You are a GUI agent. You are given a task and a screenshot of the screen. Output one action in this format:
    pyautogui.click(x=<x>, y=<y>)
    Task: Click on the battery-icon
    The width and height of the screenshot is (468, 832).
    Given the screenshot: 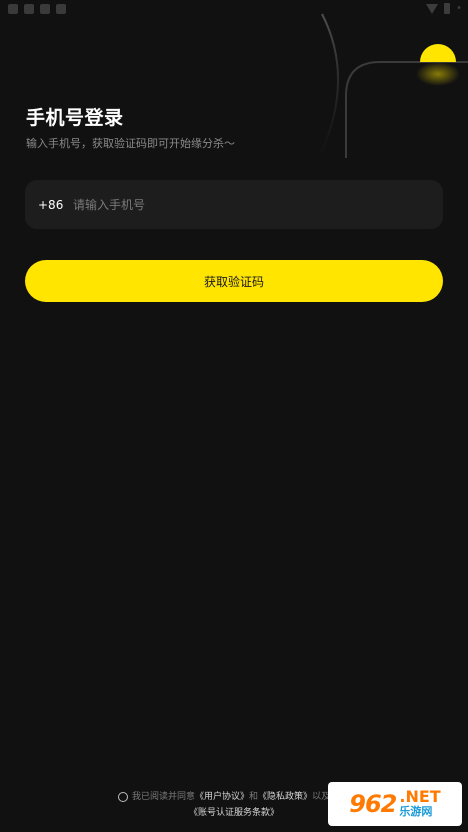 What is the action you would take?
    pyautogui.click(x=447, y=8)
    